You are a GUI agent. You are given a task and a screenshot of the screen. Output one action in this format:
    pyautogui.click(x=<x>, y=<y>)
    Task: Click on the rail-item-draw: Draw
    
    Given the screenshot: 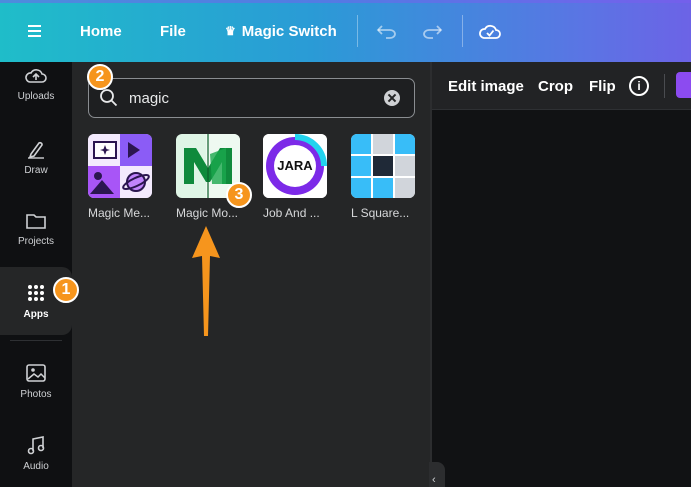 What is the action you would take?
    pyautogui.click(x=36, y=157)
    